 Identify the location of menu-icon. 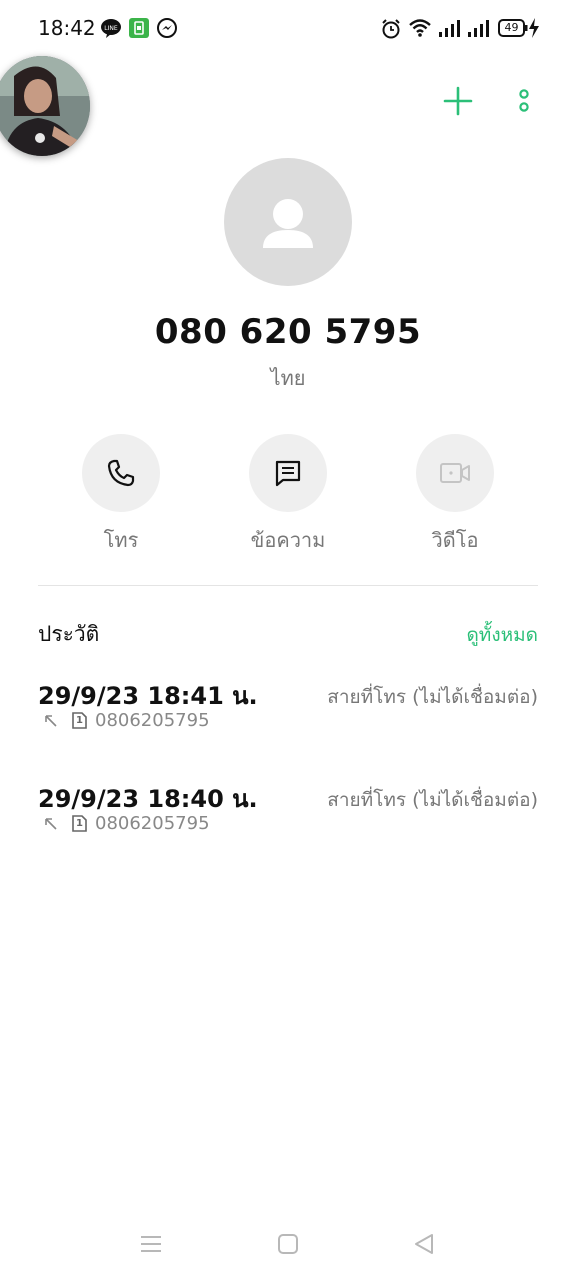
(151, 1244).